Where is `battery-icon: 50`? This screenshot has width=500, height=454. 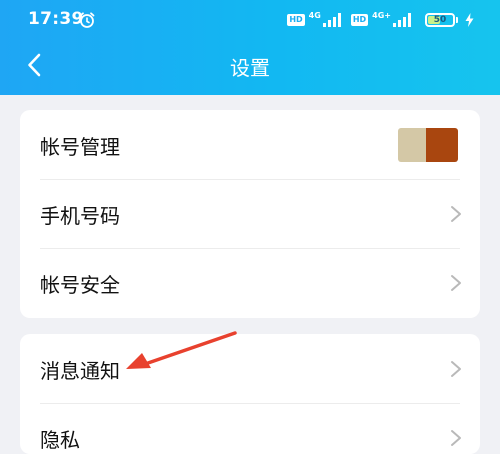 battery-icon: 50 is located at coordinates (440, 20).